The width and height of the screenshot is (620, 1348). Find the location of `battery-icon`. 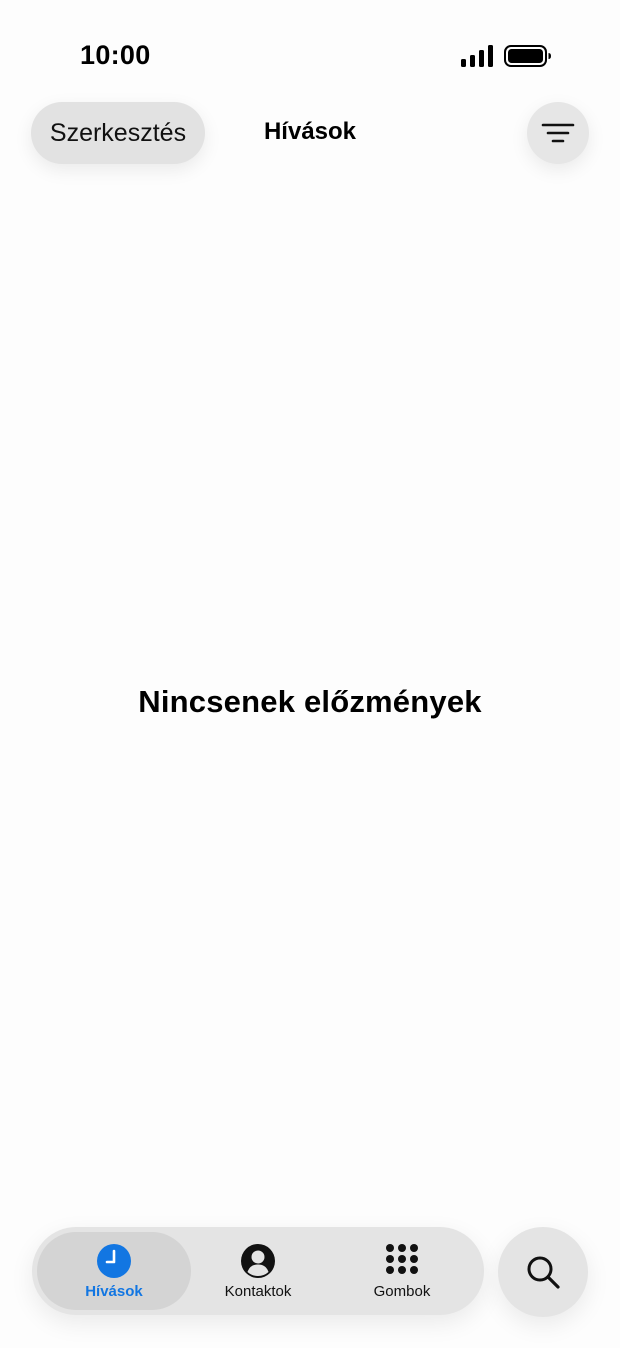

battery-icon is located at coordinates (527, 56).